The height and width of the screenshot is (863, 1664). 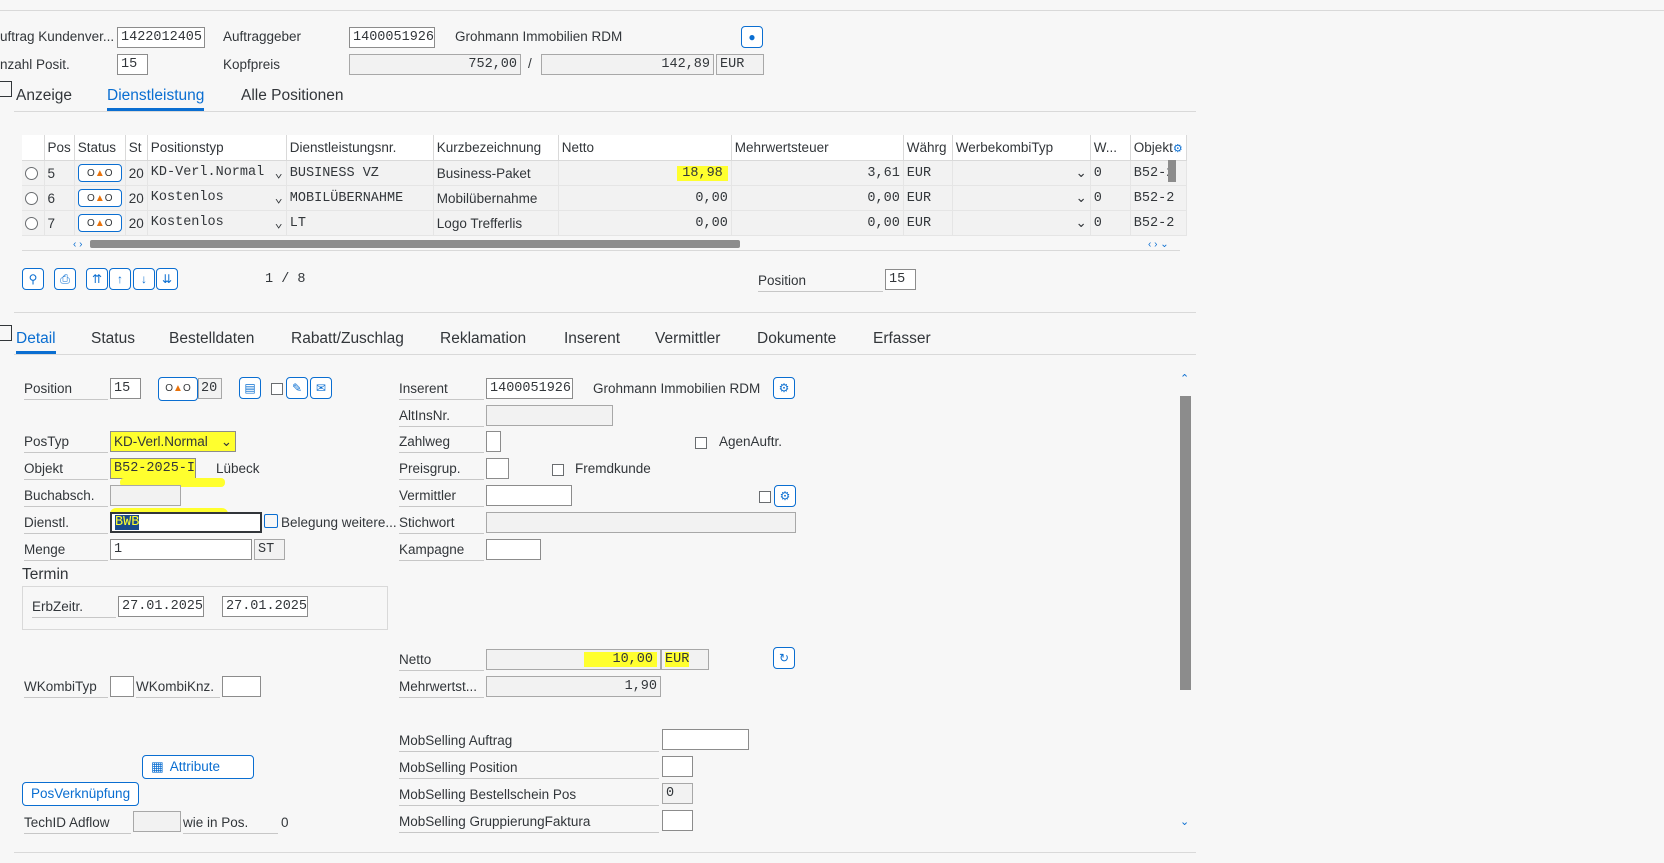 What do you see at coordinates (701, 443) in the screenshot?
I see `agenauftr-checkbox` at bounding box center [701, 443].